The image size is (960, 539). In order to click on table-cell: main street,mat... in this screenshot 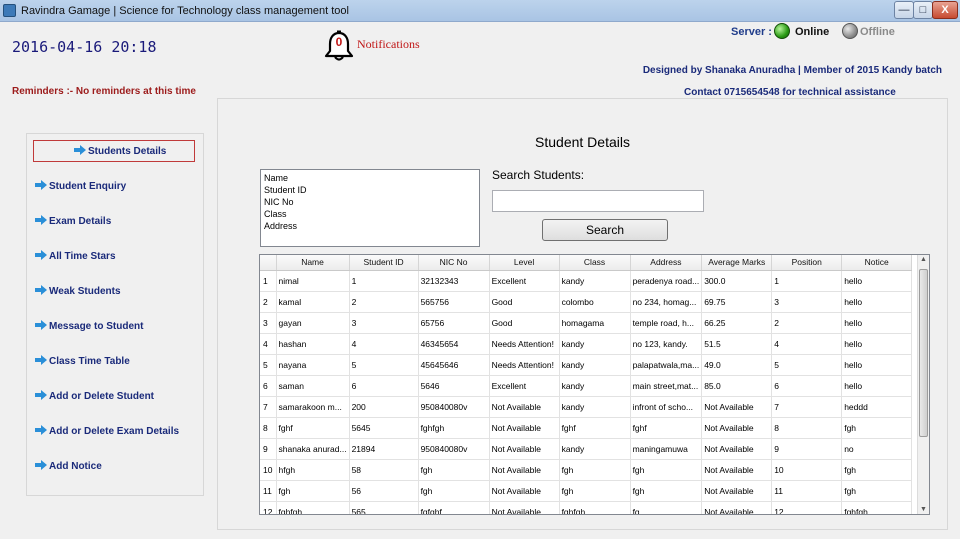, I will do `click(666, 386)`.